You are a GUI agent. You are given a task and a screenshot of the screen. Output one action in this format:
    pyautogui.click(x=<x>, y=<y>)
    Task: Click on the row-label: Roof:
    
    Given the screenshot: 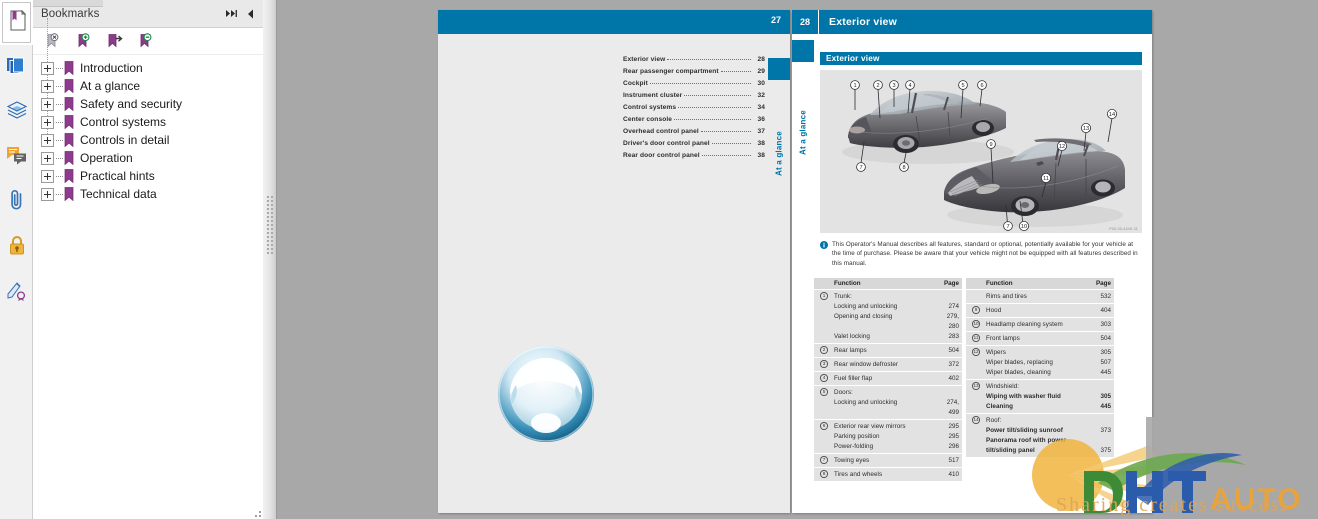 What is the action you would take?
    pyautogui.click(x=994, y=420)
    